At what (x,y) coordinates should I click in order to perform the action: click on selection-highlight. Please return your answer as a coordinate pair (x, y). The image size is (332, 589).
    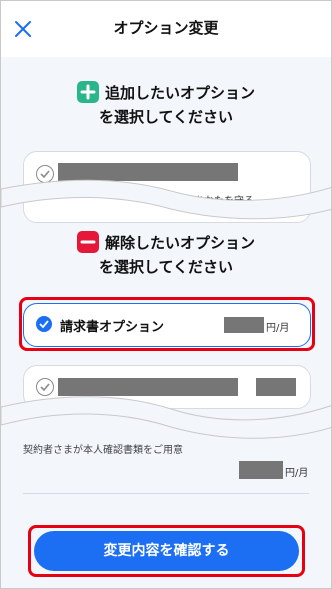
    Looking at the image, I should click on (167, 324).